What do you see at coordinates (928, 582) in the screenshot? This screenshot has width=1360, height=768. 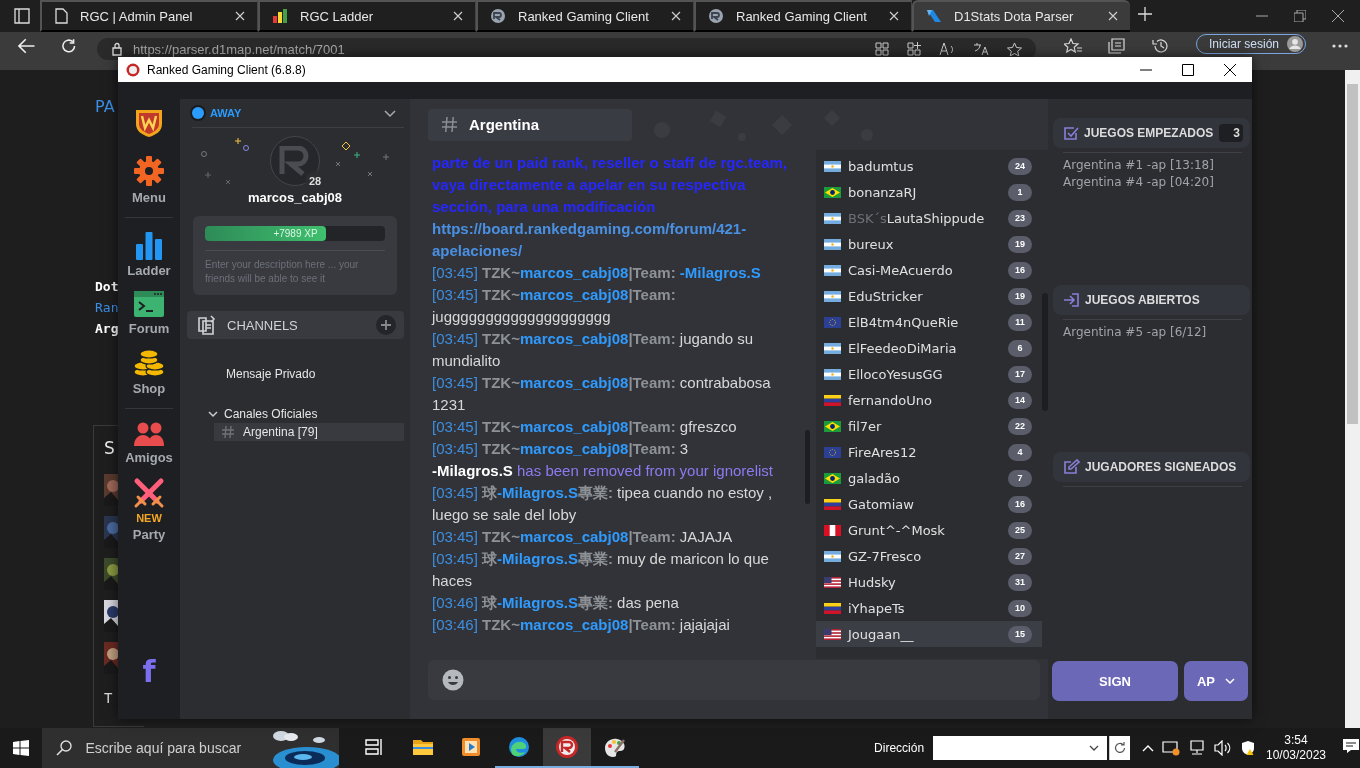 I see `user-row: Hudsky 31` at bounding box center [928, 582].